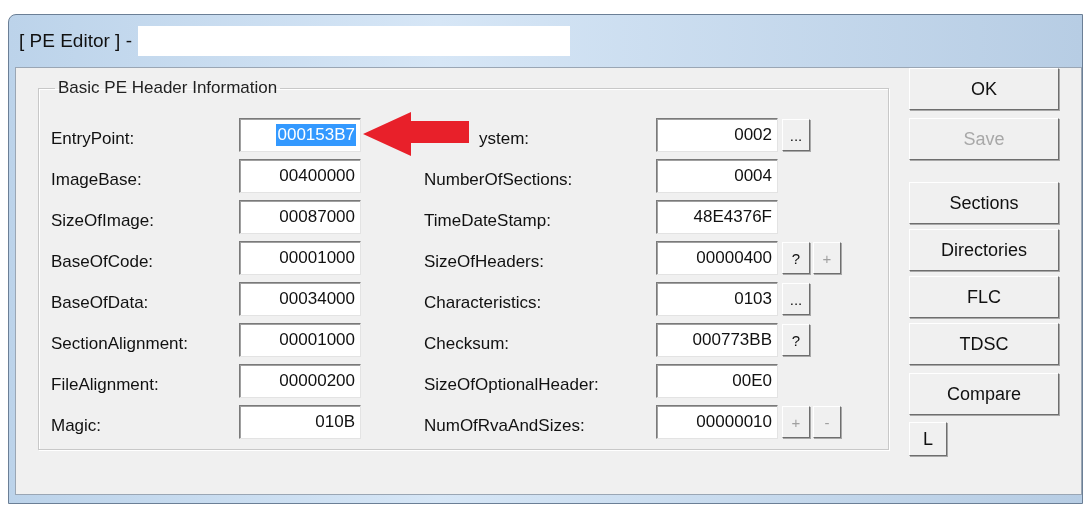 The image size is (1083, 510). I want to click on dialog-button: TDSC, so click(984, 344).